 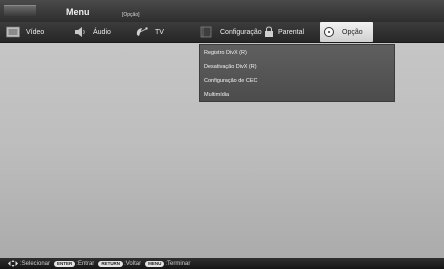 I want to click on enter-key-badge: ENTER, so click(x=65, y=263).